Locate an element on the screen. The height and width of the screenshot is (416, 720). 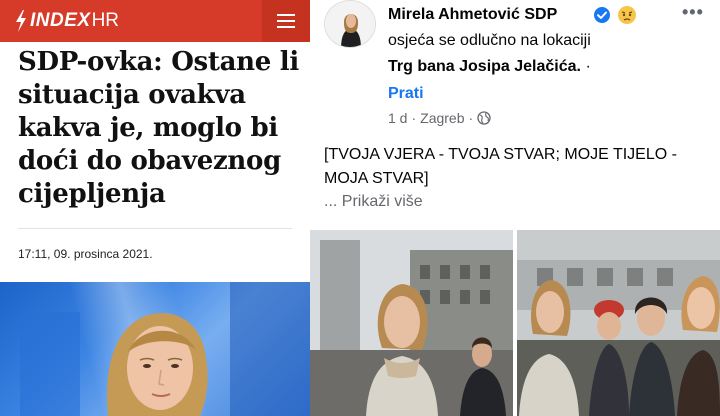
post-feeling-text: osjeća se odlučno na lokaciji is located at coordinates (489, 40).